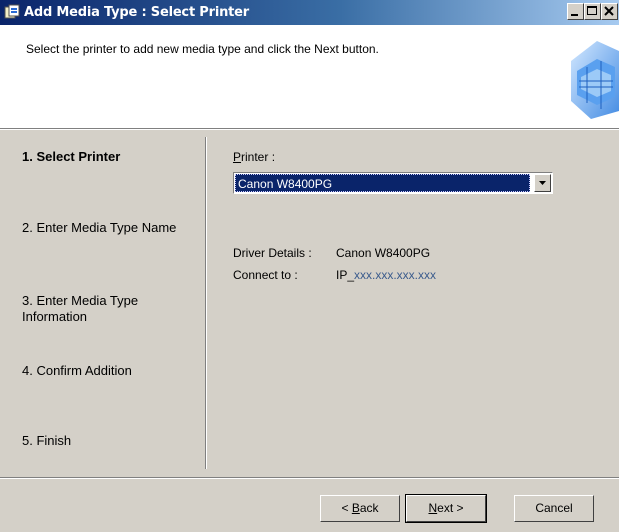 The width and height of the screenshot is (619, 532). I want to click on maximize-button, so click(592, 11).